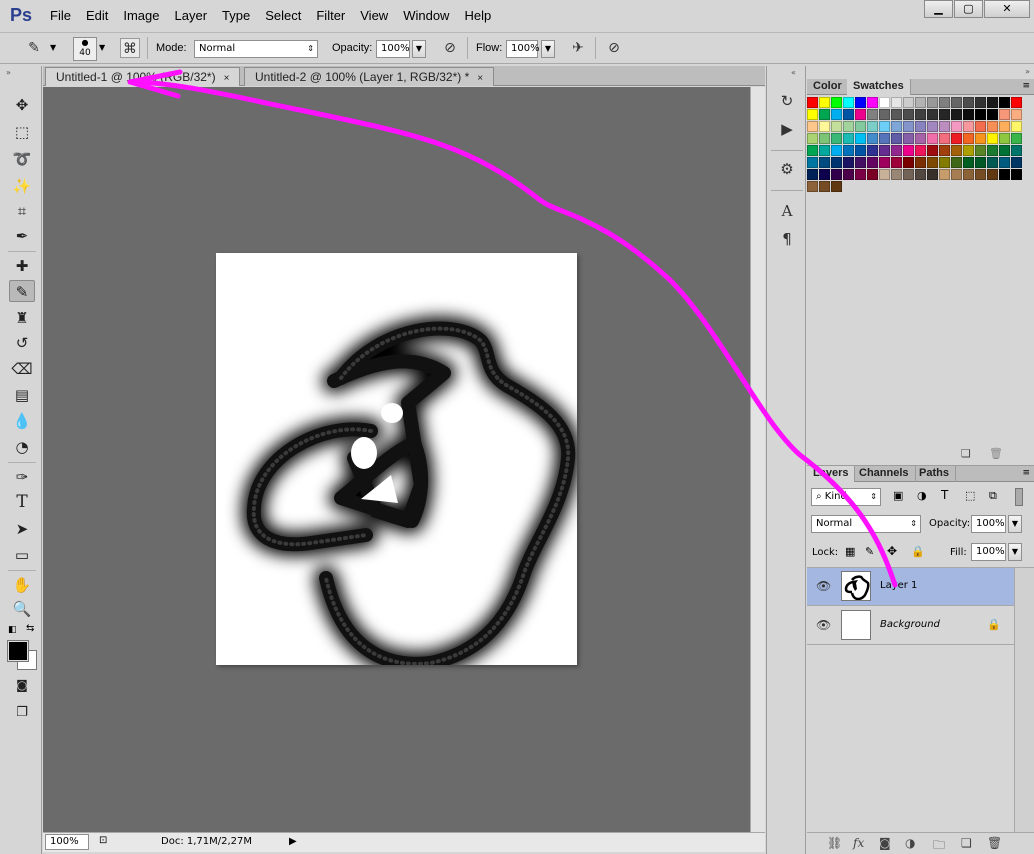 This screenshot has width=1034, height=854. I want to click on maximize-button: ▢, so click(968, 9).